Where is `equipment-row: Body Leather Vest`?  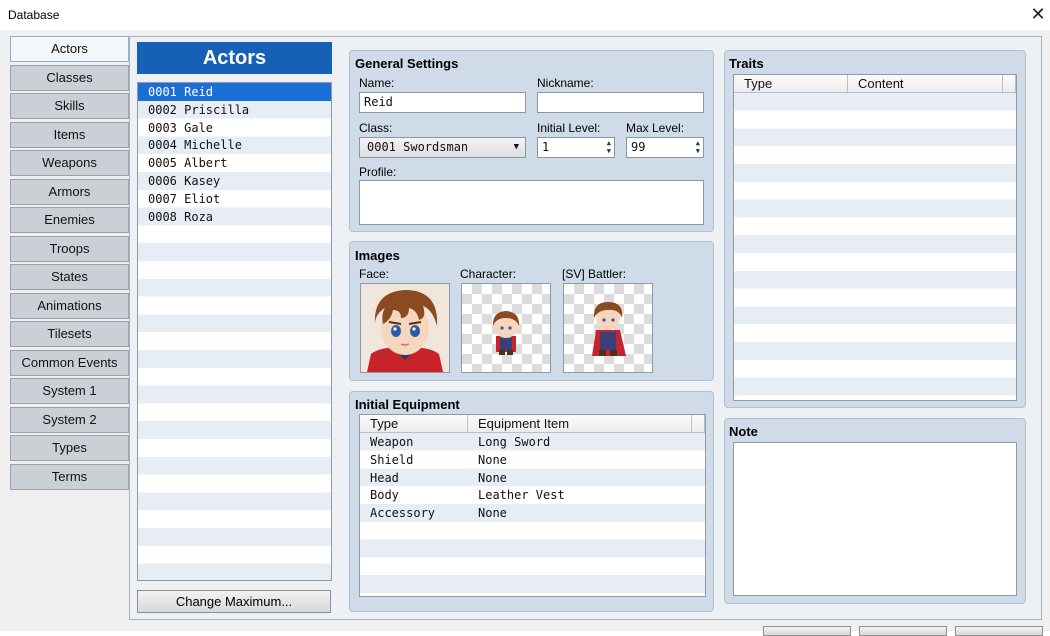 equipment-row: Body Leather Vest is located at coordinates (532, 495).